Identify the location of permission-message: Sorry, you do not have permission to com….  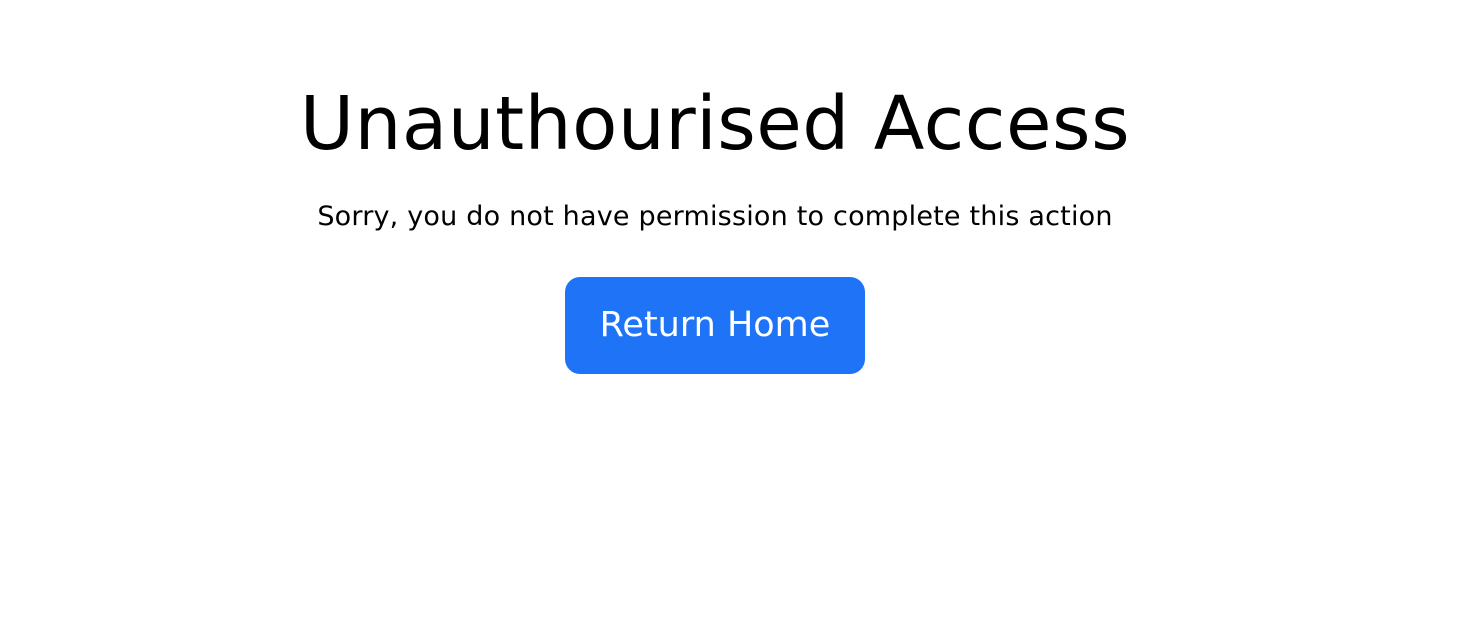
(715, 216).